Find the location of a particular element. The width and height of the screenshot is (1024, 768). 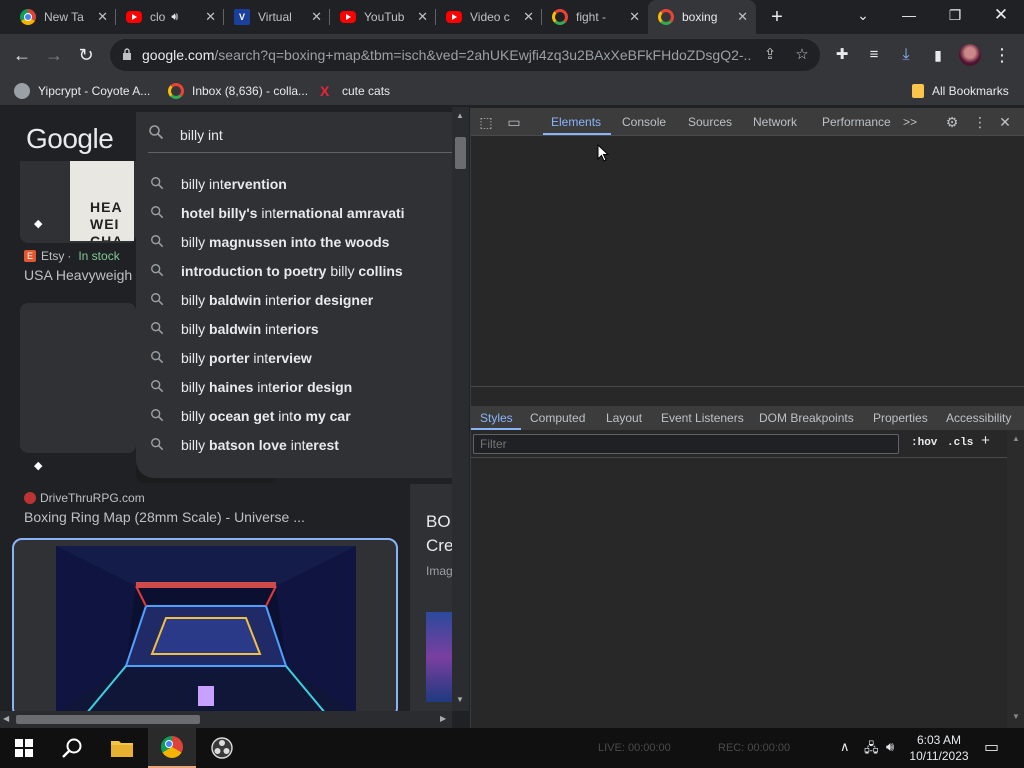

more-tabs-icon: >> is located at coordinates (910, 122).